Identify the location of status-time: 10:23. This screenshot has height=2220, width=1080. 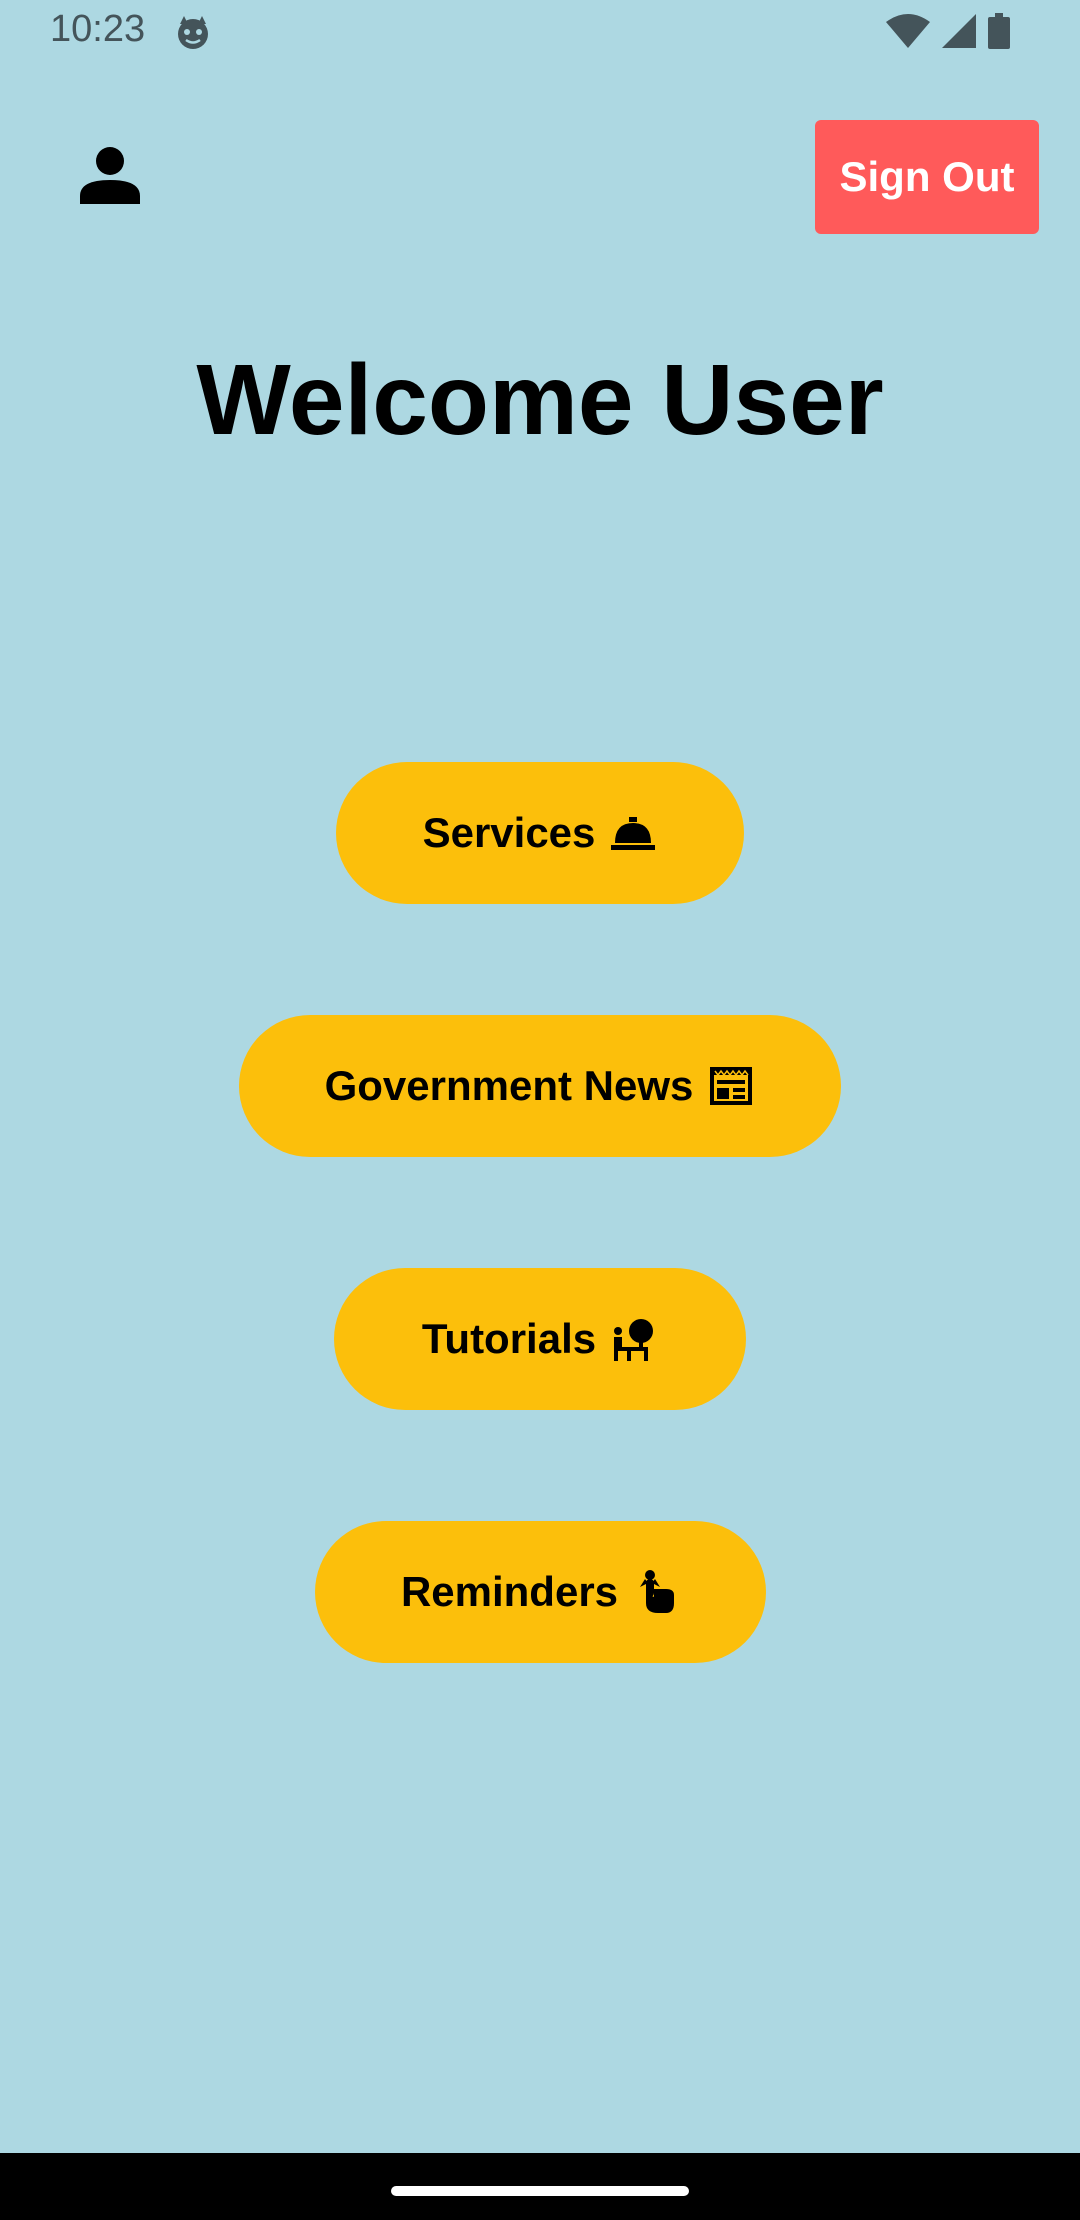
(98, 29).